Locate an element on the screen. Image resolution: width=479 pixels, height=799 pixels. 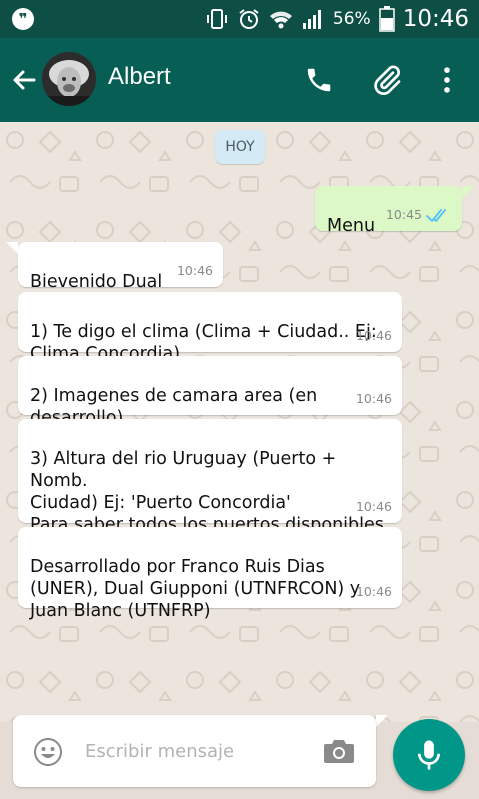
message-text: Bievenido Dual is located at coordinates (96, 282).